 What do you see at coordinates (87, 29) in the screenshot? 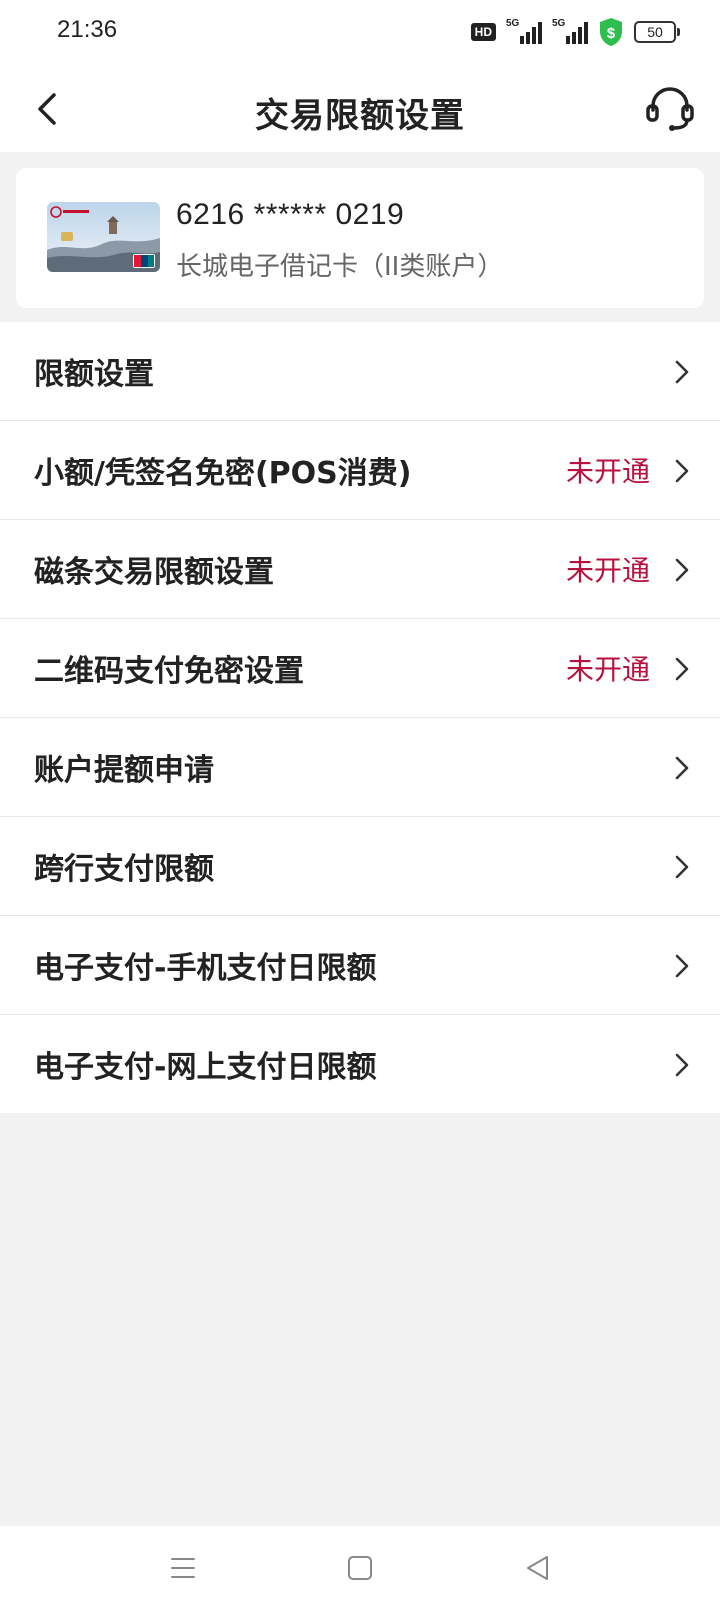
I see `status-time: 21:36` at bounding box center [87, 29].